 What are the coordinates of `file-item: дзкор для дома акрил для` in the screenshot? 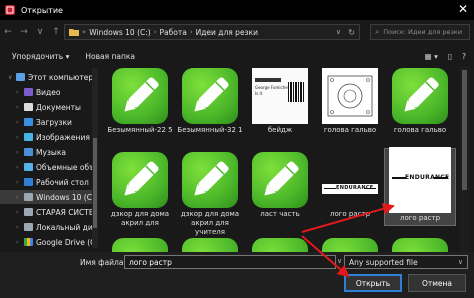 It's located at (140, 195).